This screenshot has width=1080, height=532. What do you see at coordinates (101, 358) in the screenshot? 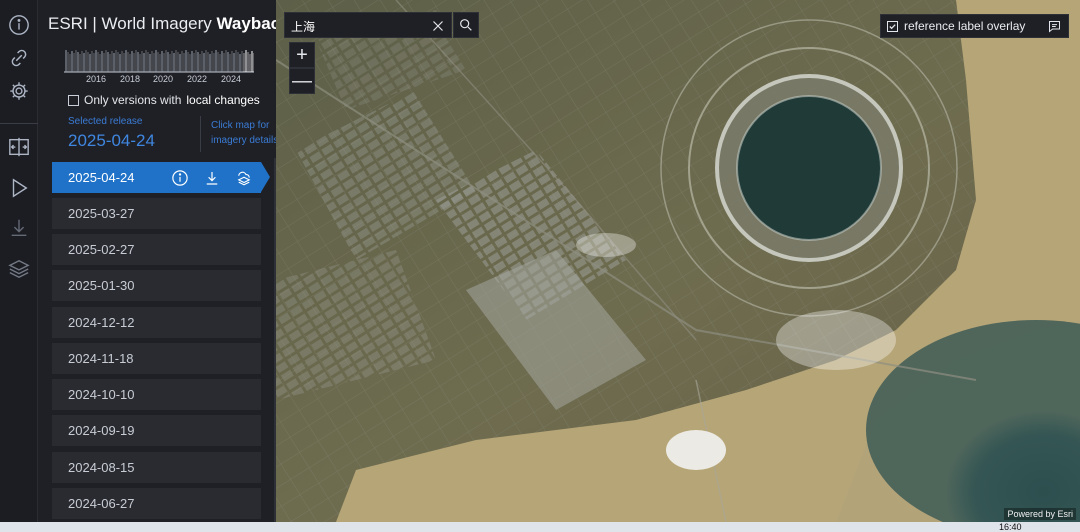
I see `release-date: 2024-11-18` at bounding box center [101, 358].